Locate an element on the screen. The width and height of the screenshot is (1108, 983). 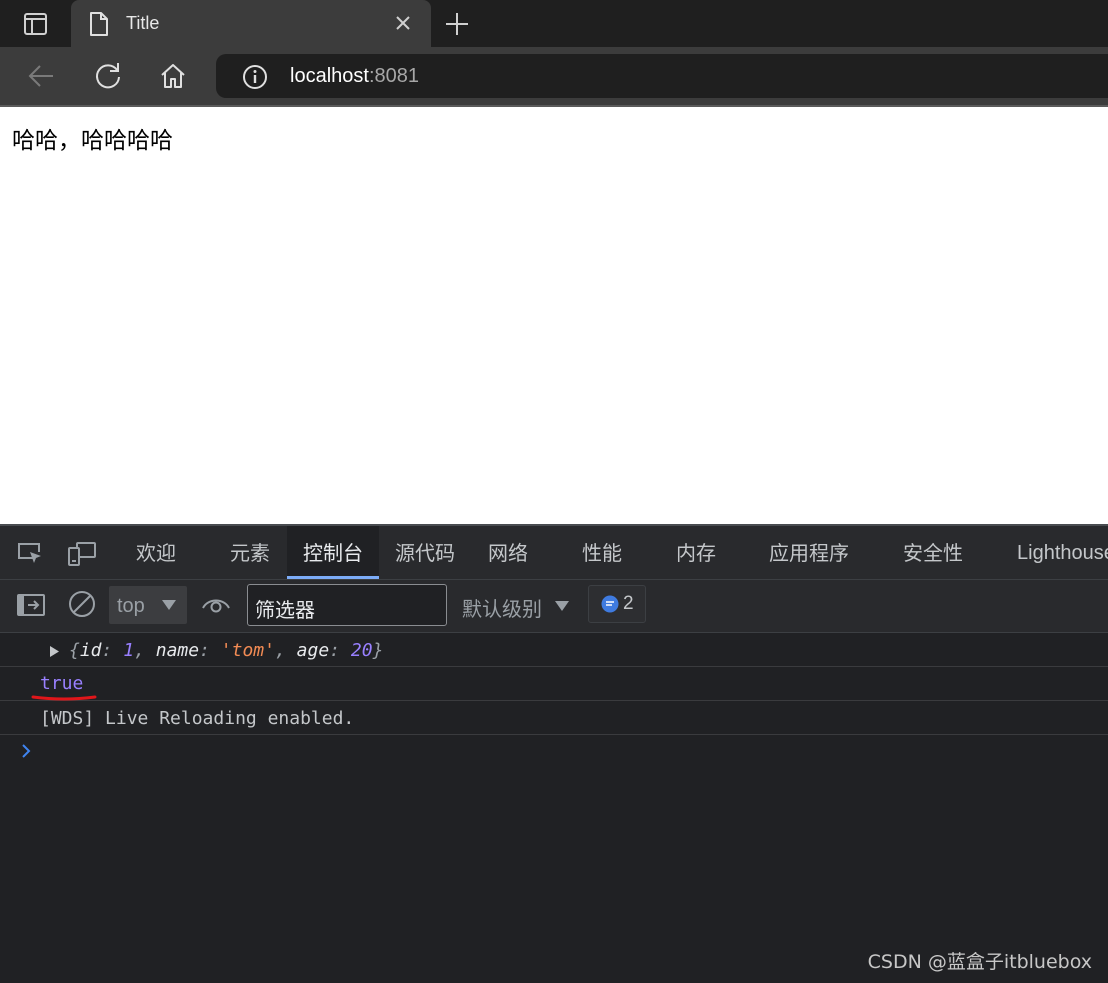
levels-dropdown-arrow-icon is located at coordinates (562, 606).